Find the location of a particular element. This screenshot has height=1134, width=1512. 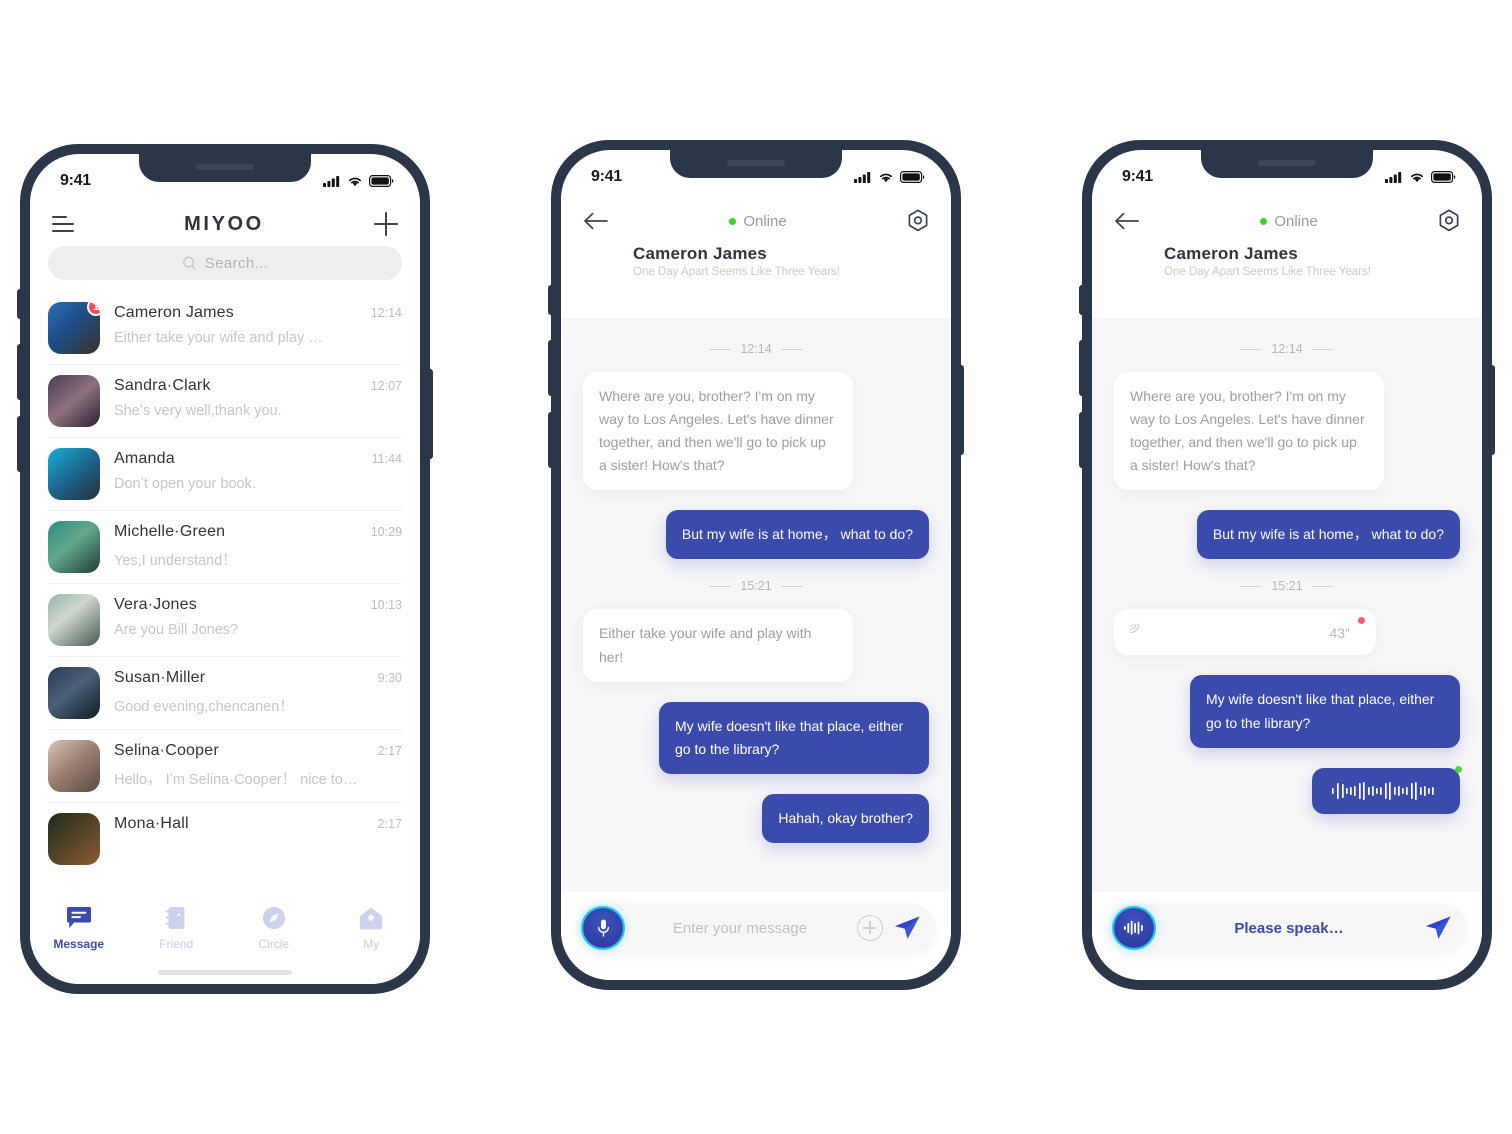

avatar: 1 is located at coordinates (74, 328).